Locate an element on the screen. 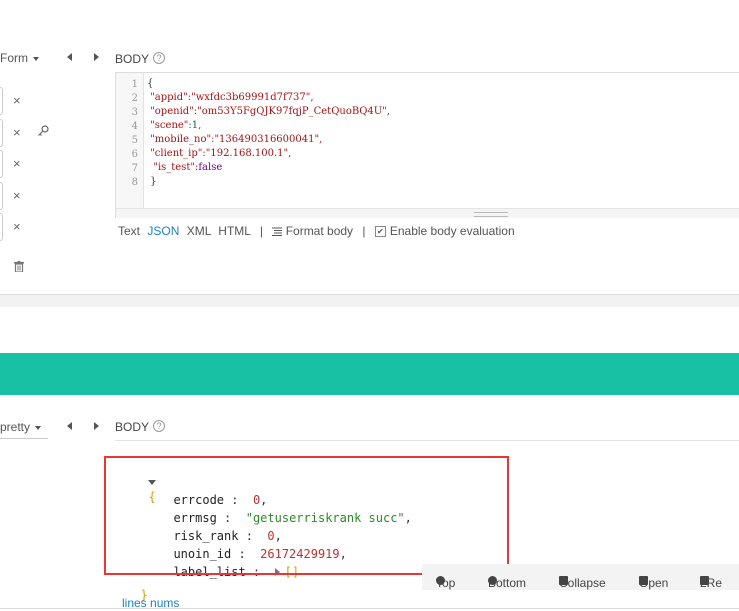 The image size is (739, 611). body-type-select: Form is located at coordinates (19, 58).